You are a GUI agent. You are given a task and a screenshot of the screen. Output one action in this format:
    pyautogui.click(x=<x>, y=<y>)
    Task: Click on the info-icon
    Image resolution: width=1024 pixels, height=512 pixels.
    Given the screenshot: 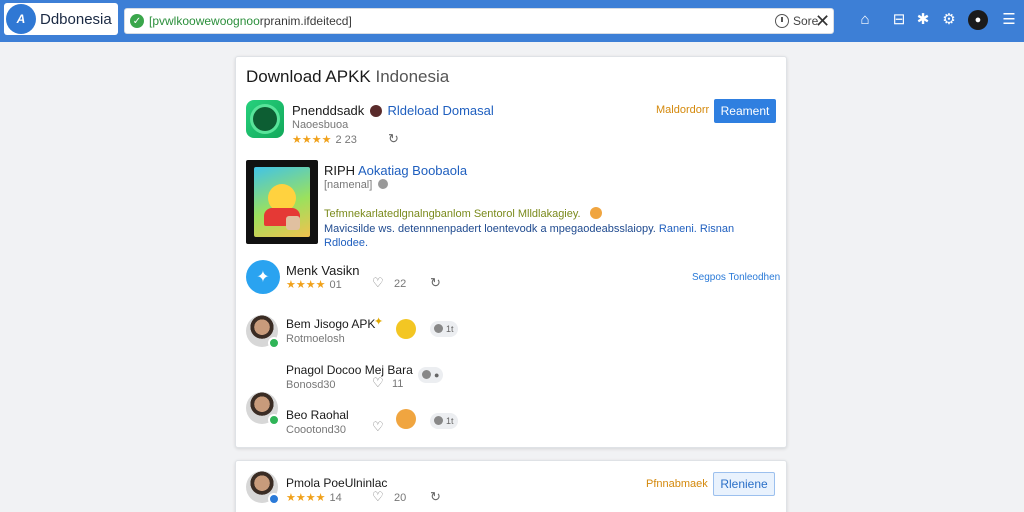 What is the action you would take?
    pyautogui.click(x=383, y=184)
    